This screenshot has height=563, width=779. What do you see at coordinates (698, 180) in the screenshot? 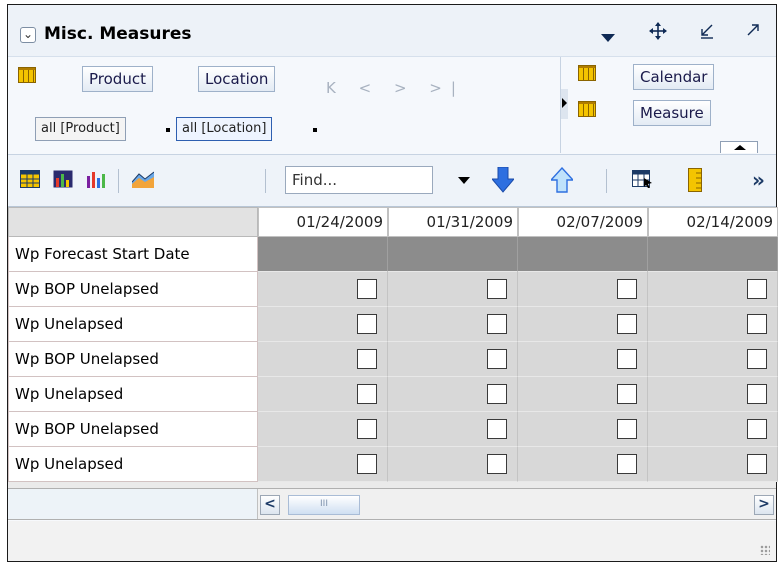
I see `ruler-icon` at bounding box center [698, 180].